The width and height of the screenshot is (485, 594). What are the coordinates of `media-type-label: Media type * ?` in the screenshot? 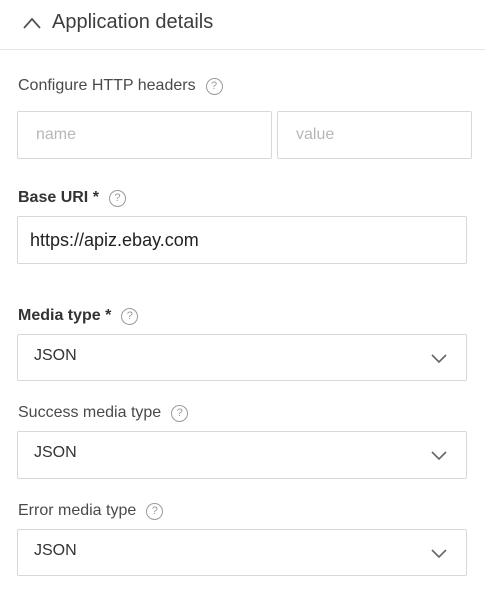 It's located at (78, 316).